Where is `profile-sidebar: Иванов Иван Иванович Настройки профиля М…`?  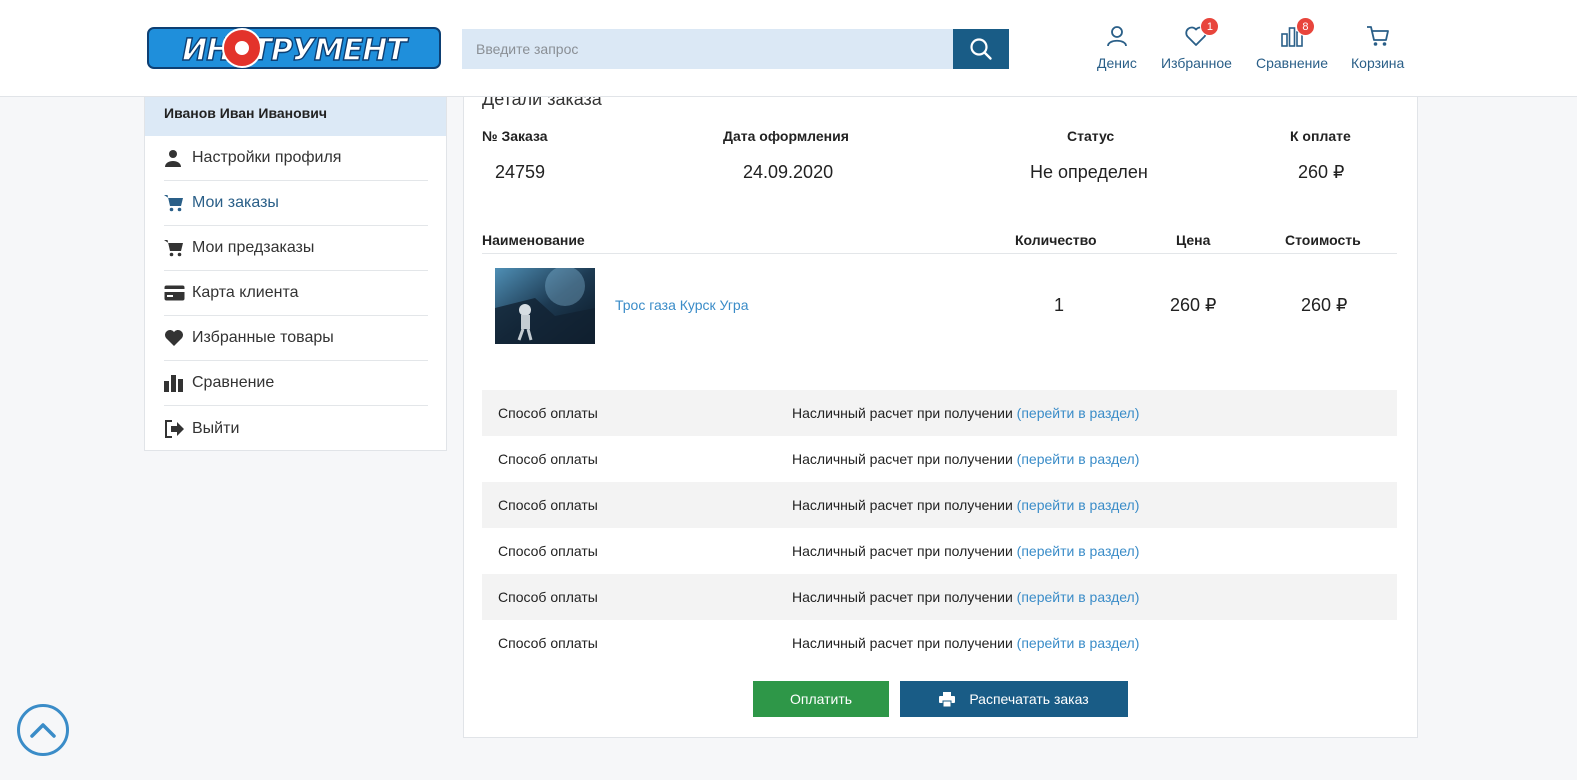
profile-sidebar: Иванов Иван Иванович Настройки профиля М… is located at coordinates (295, 255).